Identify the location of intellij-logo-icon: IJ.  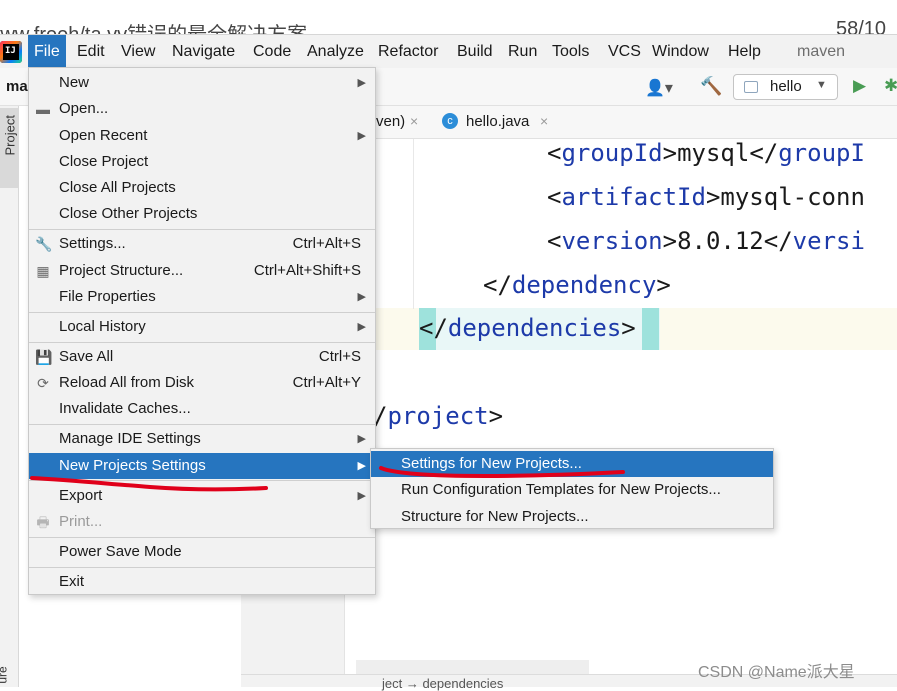
(11, 52).